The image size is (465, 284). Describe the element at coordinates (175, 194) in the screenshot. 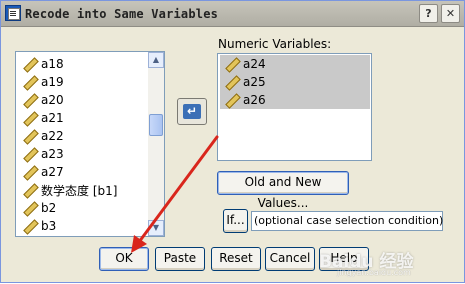

I see `annotation-arrow-icon` at that location.